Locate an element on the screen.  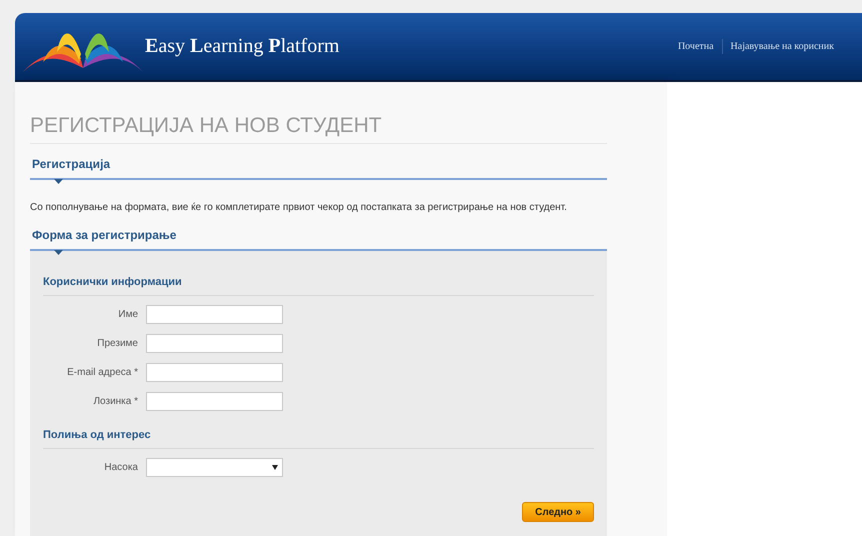
password-input-field is located at coordinates (214, 401).